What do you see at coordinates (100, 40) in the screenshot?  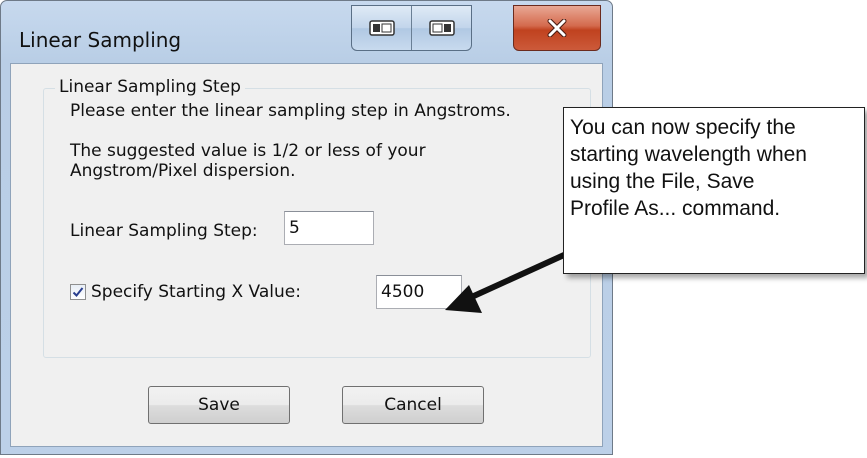 I see `window-title: Linear Sampling` at bounding box center [100, 40].